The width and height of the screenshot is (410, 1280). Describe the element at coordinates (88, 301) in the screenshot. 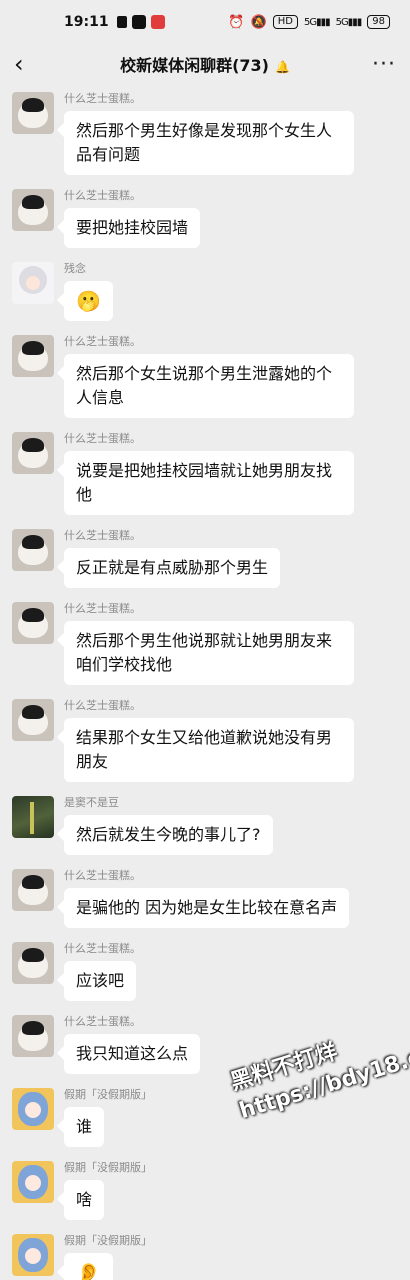

I see `message-bubble: 🫢` at that location.